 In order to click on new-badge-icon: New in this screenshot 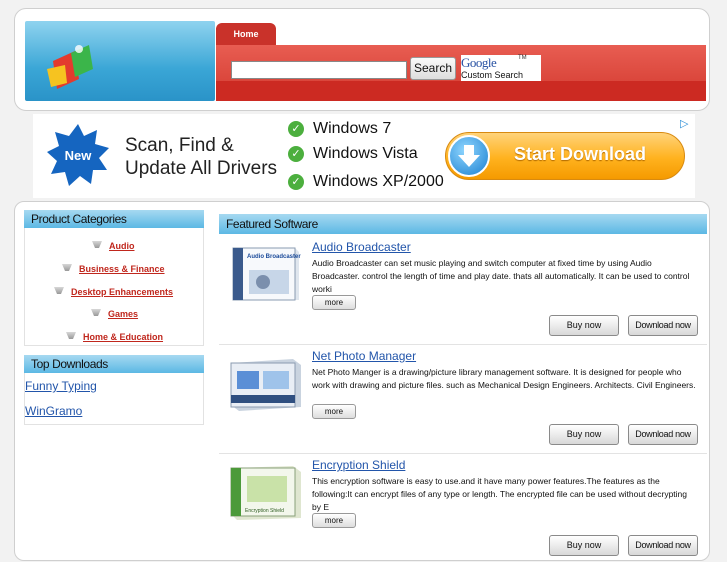, I will do `click(78, 155)`.